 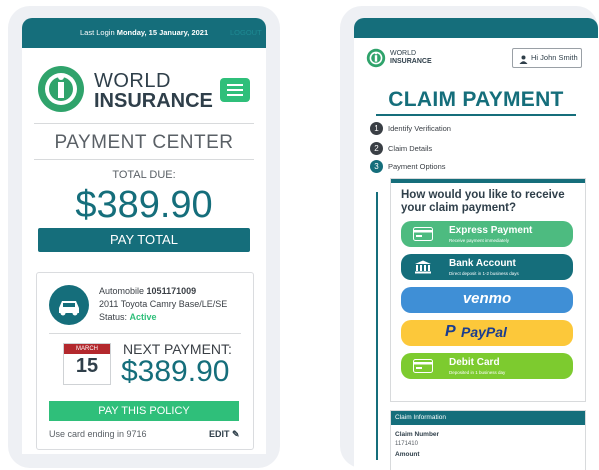 I want to click on panel-accent-bar, so click(x=488, y=181).